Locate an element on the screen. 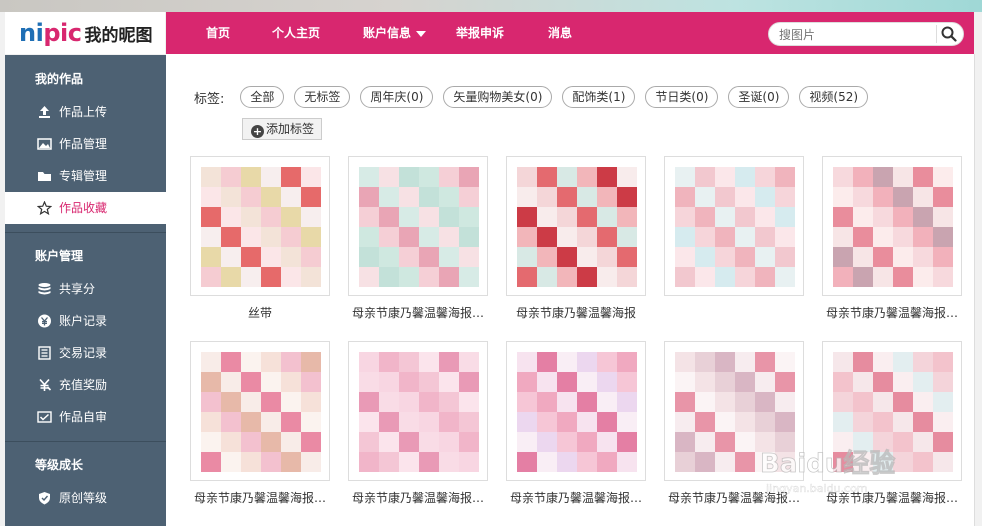  sidebar-item-favorites: 作品收藏 is located at coordinates (85, 208).